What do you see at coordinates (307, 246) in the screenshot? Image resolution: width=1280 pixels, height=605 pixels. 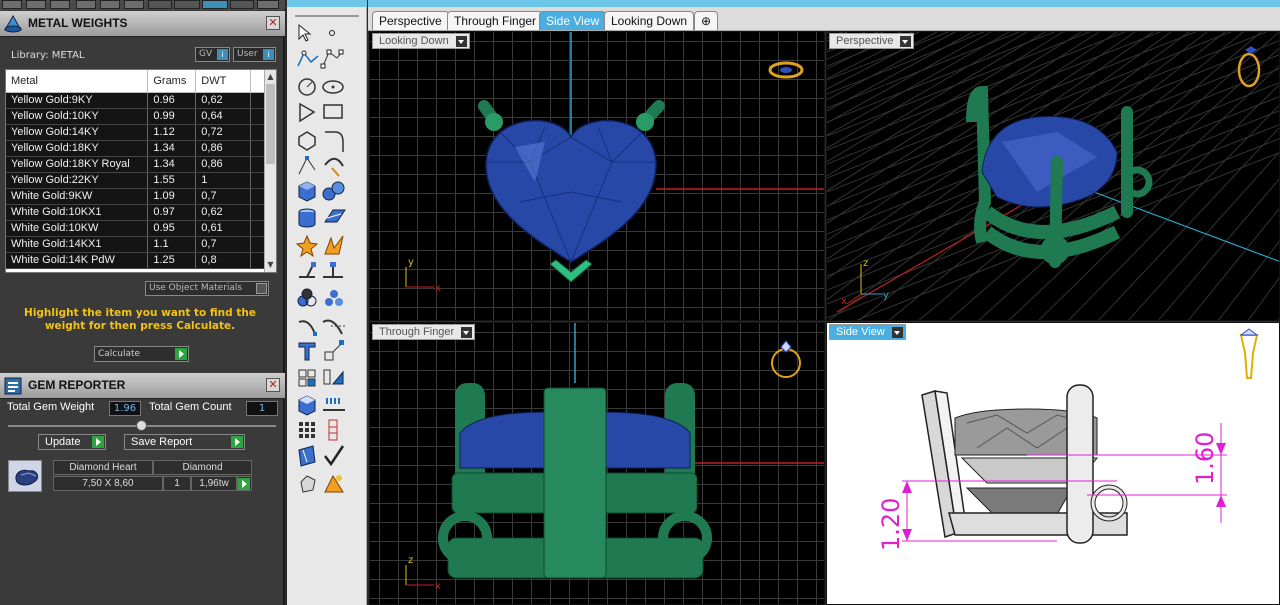 I see `gem-burst-icon` at bounding box center [307, 246].